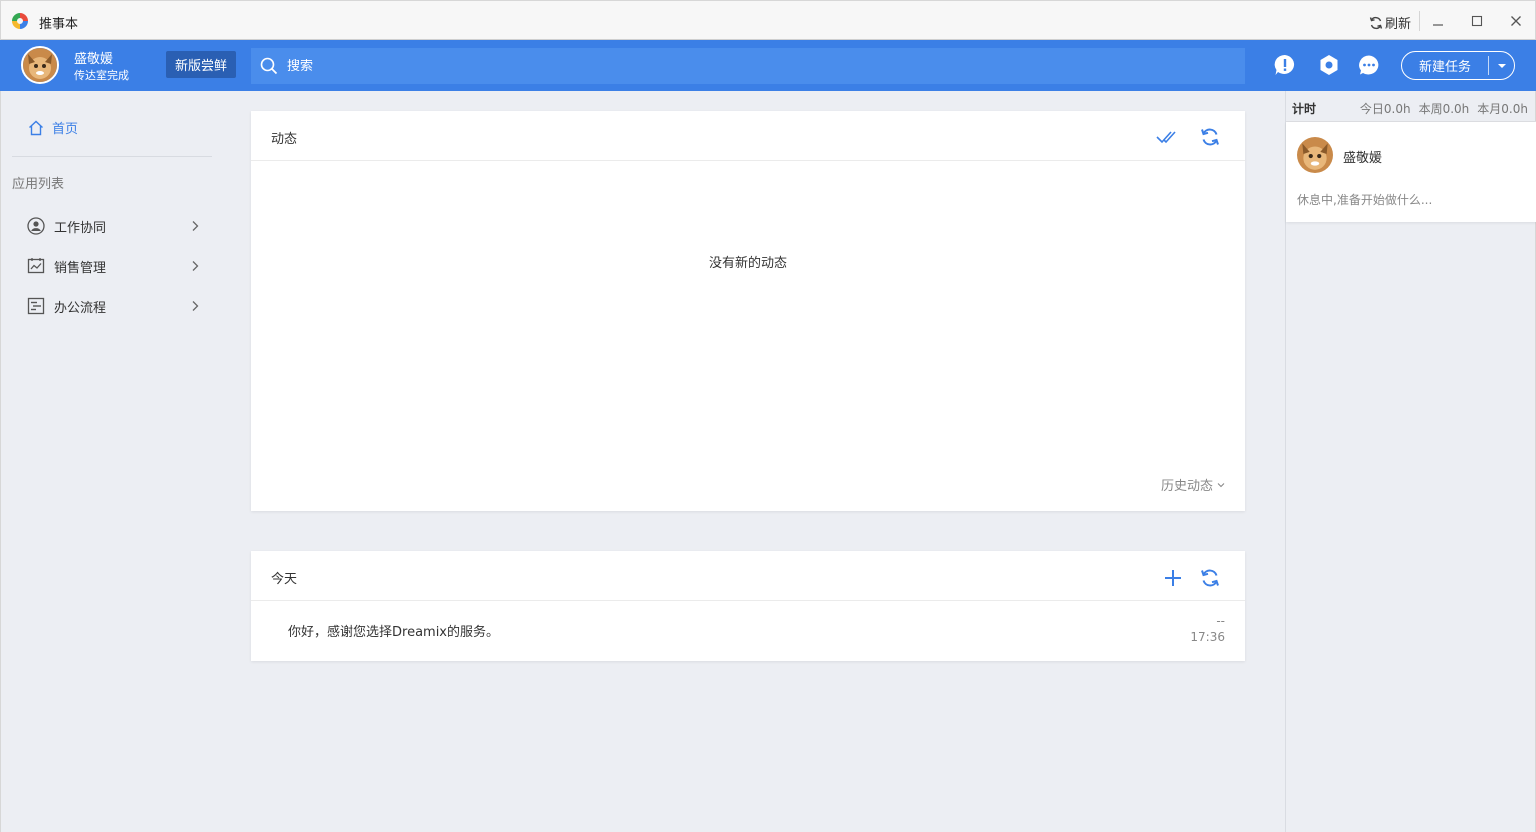 Image resolution: width=1536 pixels, height=832 pixels. I want to click on left-sidebar: 首页 应用列表 工作协同 销售管理 办公流程, so click(115, 461).